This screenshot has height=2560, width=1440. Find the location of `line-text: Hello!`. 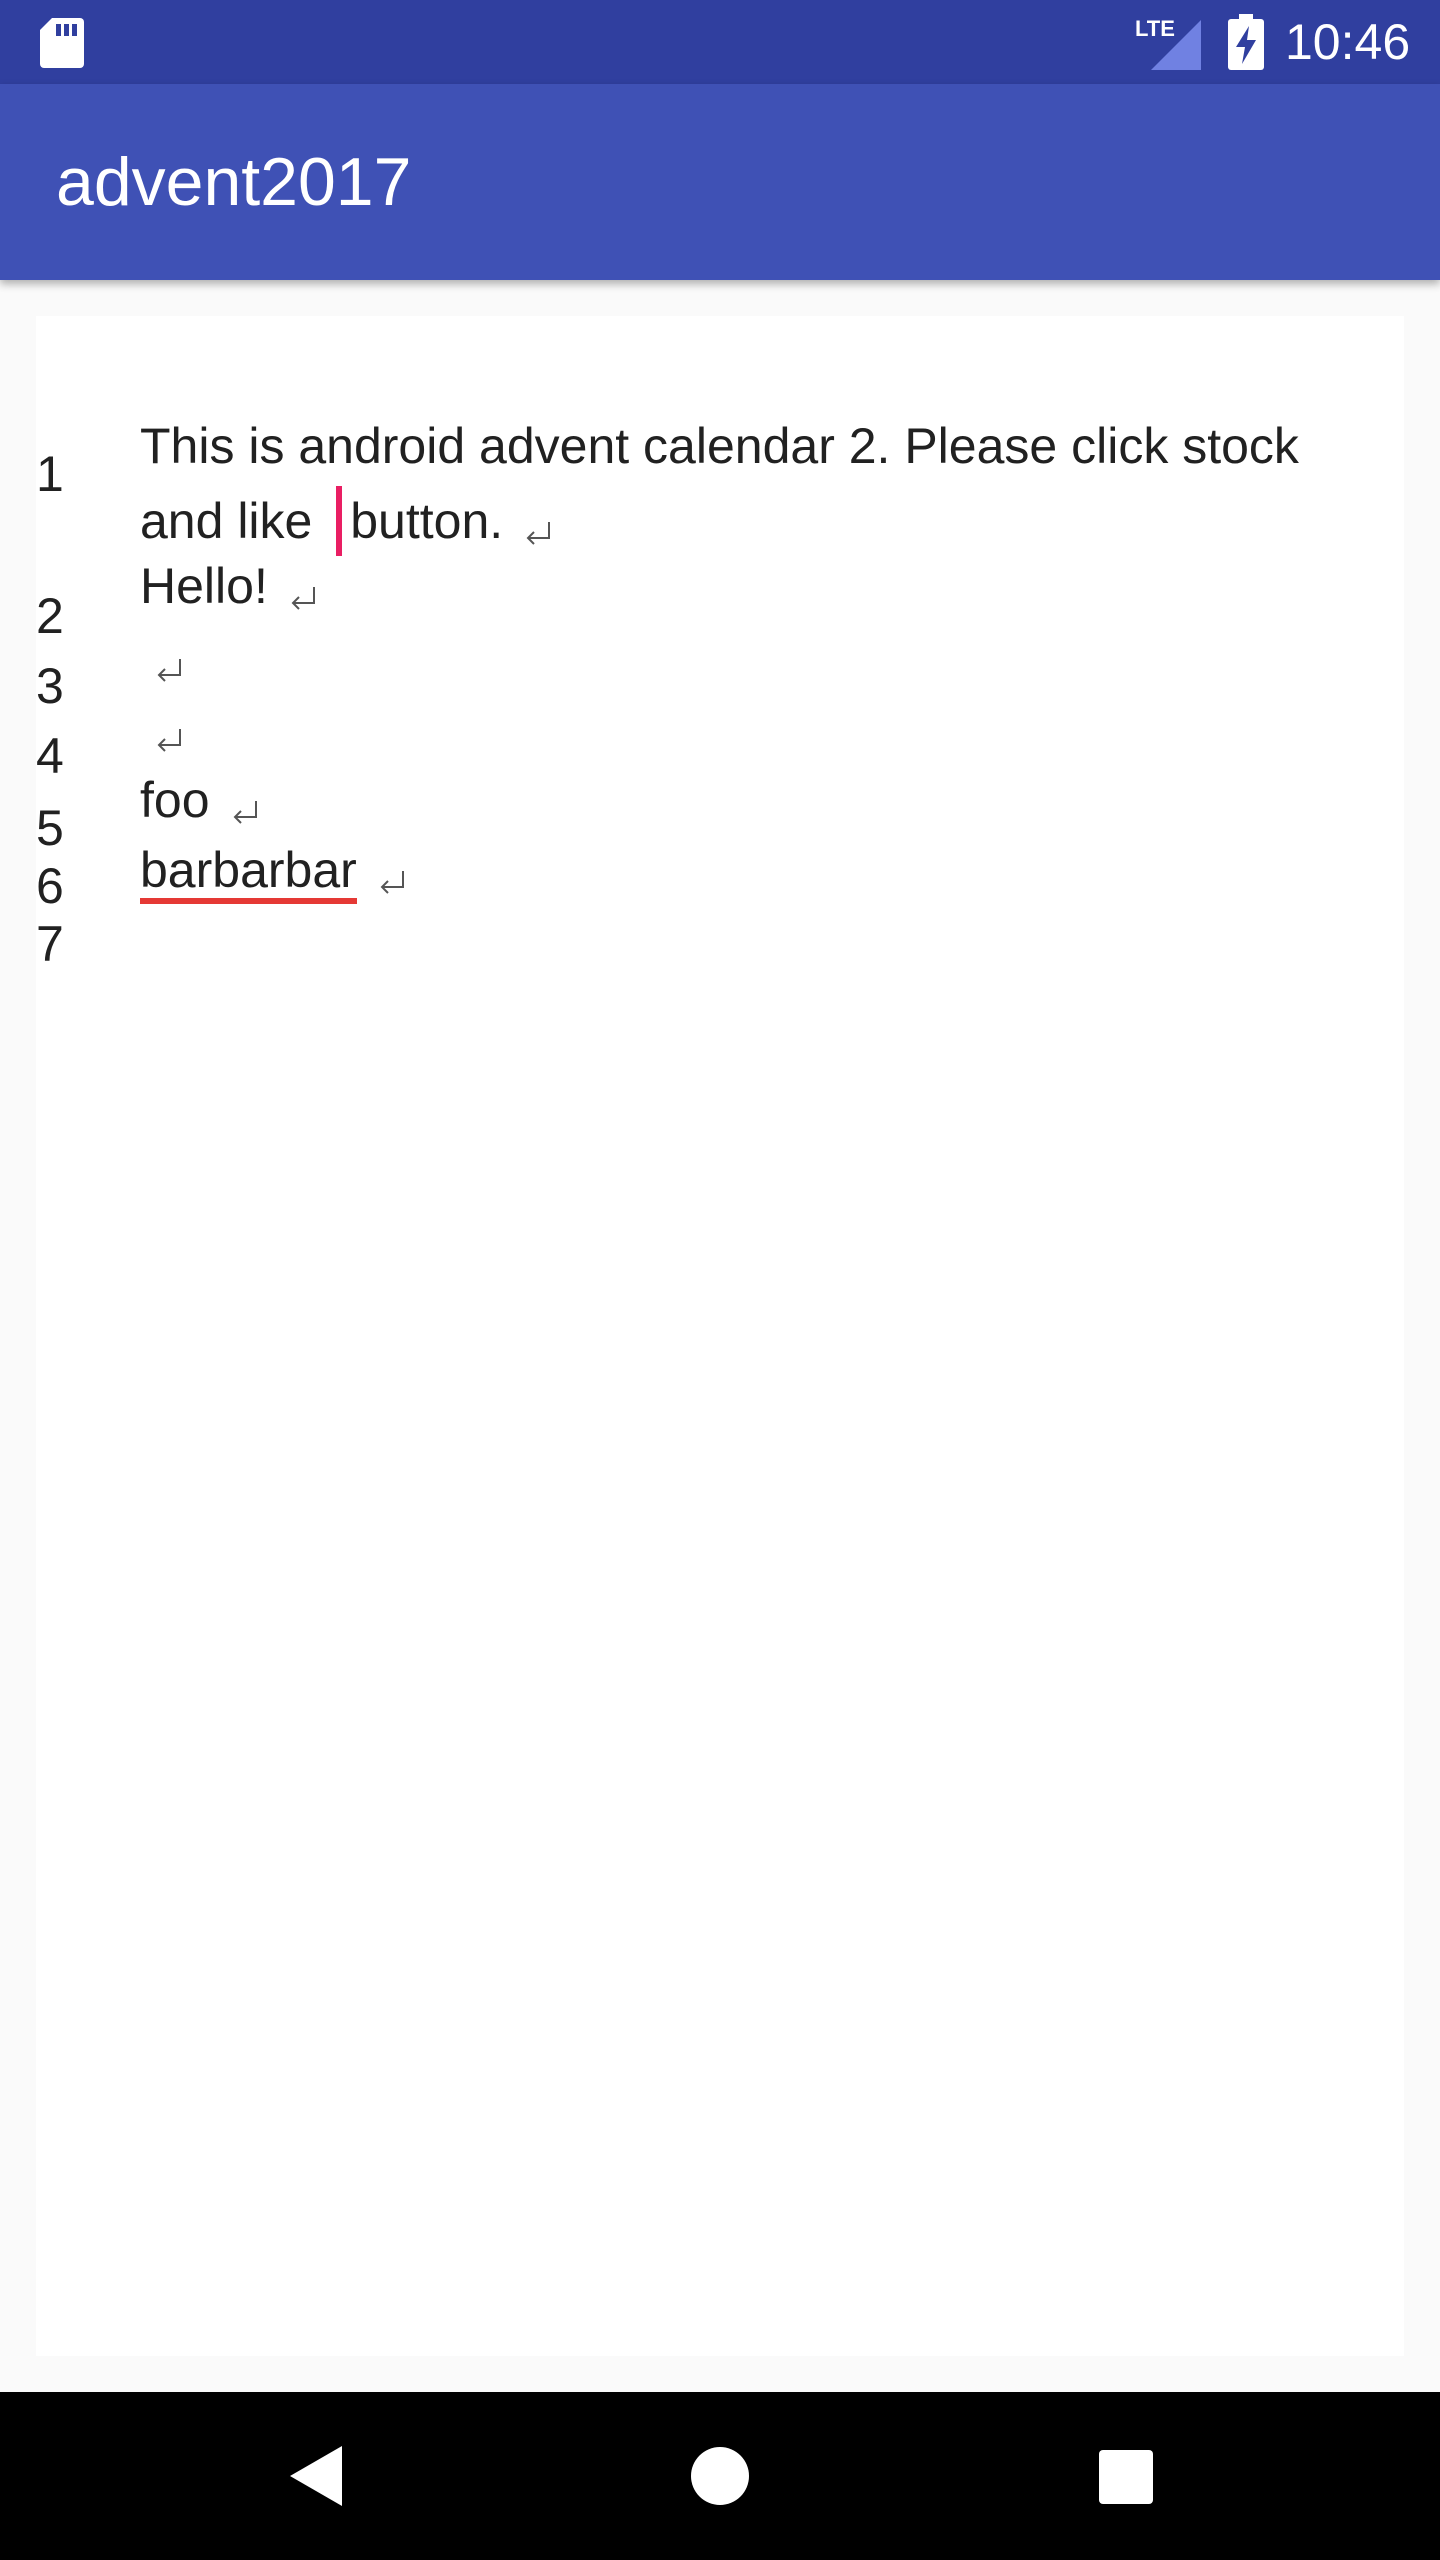

line-text: Hello! is located at coordinates (204, 586).